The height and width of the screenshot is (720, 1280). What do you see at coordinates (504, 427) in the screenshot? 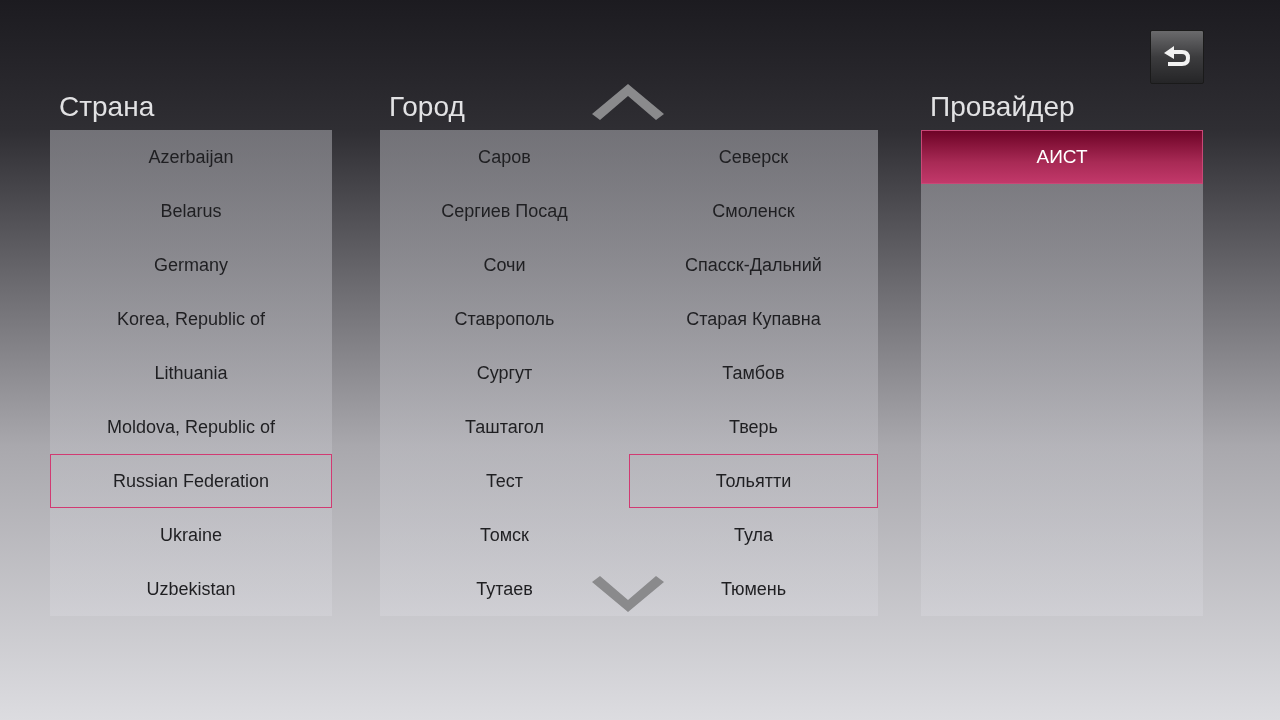
I see `city-item: Таштагол` at bounding box center [504, 427].